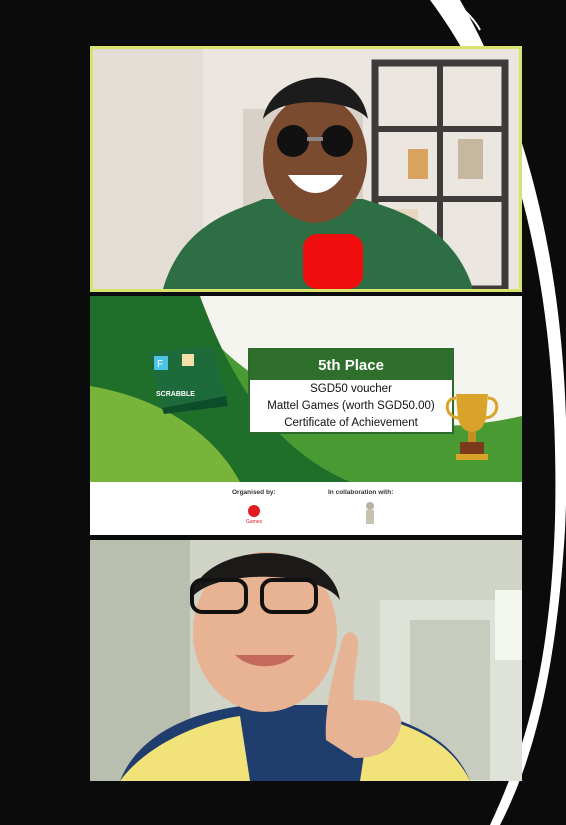 This screenshot has width=566, height=825. Describe the element at coordinates (254, 492) in the screenshot. I see `organised-by-label: Organised by:` at that location.